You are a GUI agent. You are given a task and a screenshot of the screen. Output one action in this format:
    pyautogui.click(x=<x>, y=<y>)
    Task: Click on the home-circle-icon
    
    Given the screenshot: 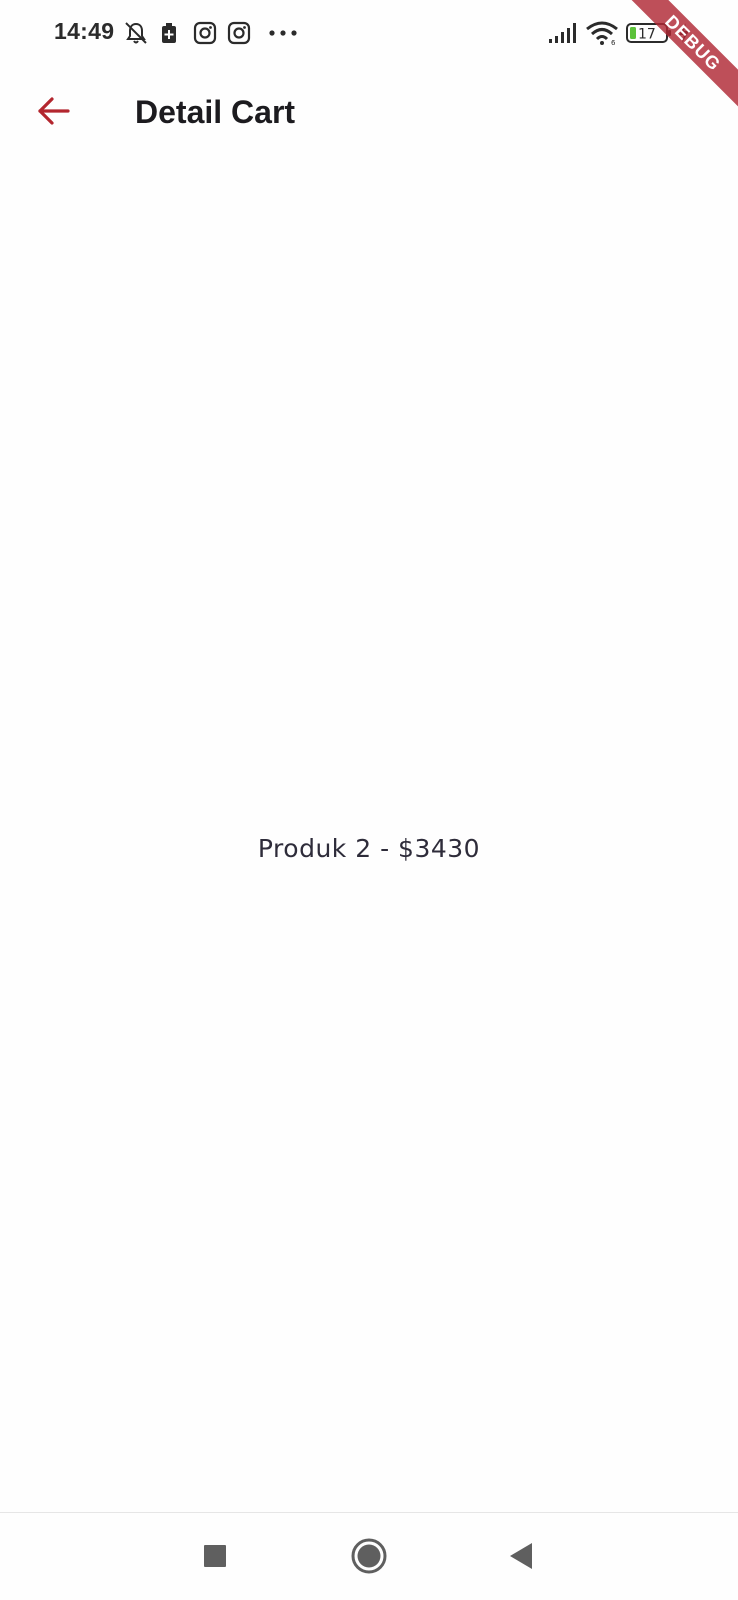 What is the action you would take?
    pyautogui.click(x=369, y=1556)
    